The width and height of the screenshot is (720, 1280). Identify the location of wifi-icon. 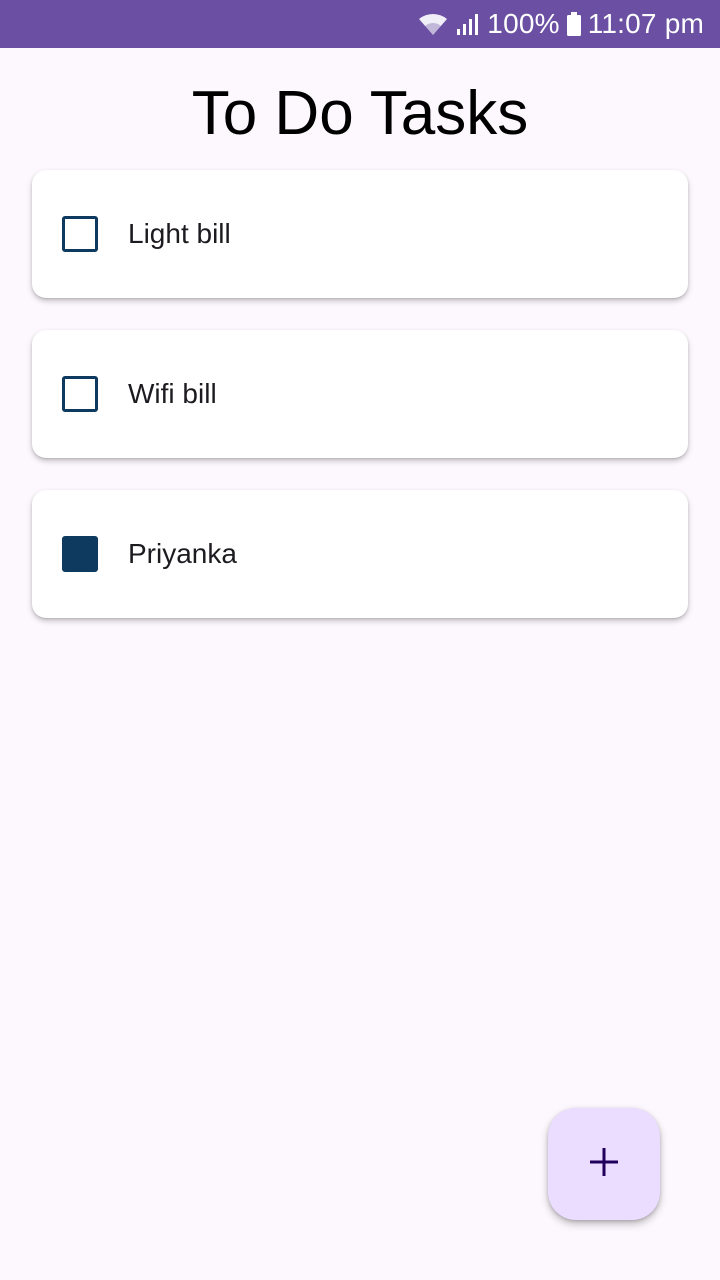
(433, 24).